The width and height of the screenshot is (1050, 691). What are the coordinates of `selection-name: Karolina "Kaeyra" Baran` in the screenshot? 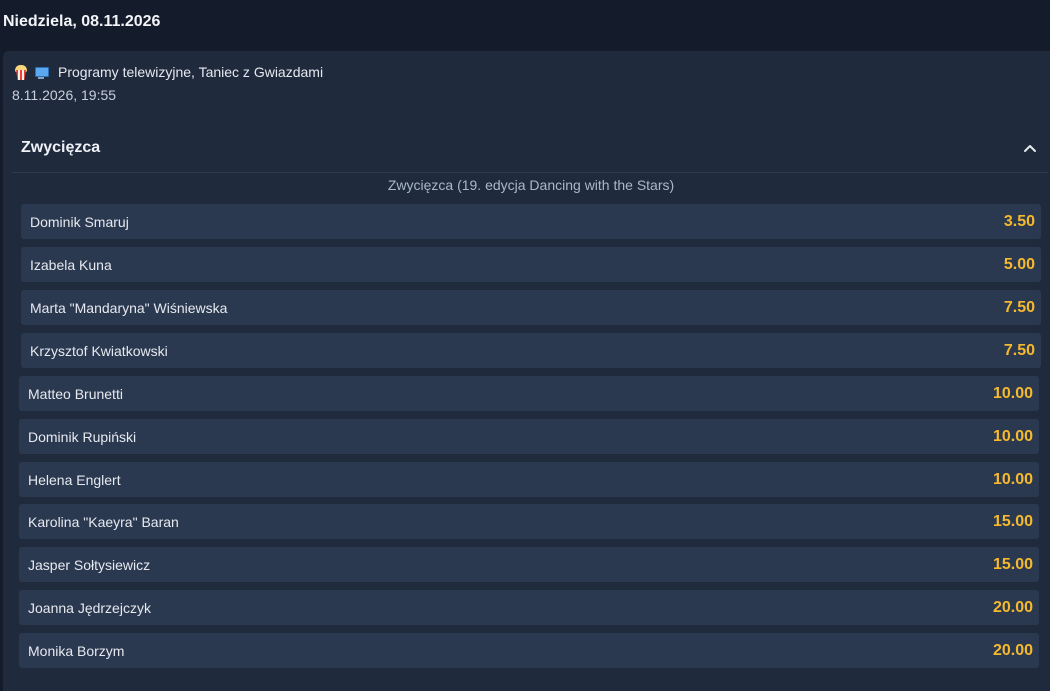 It's located at (103, 521).